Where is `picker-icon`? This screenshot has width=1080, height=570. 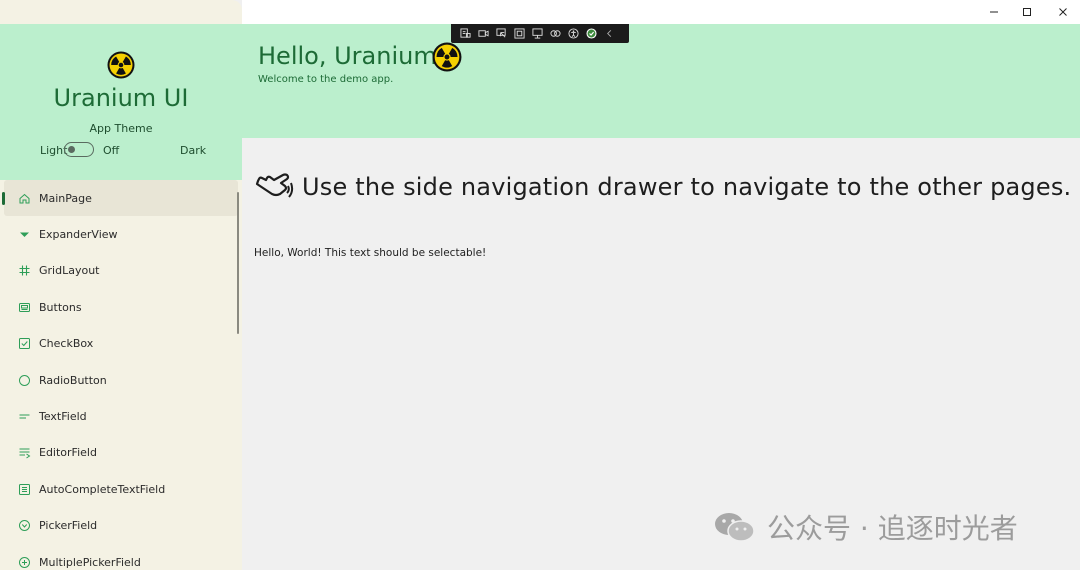
picker-icon is located at coordinates (24, 525).